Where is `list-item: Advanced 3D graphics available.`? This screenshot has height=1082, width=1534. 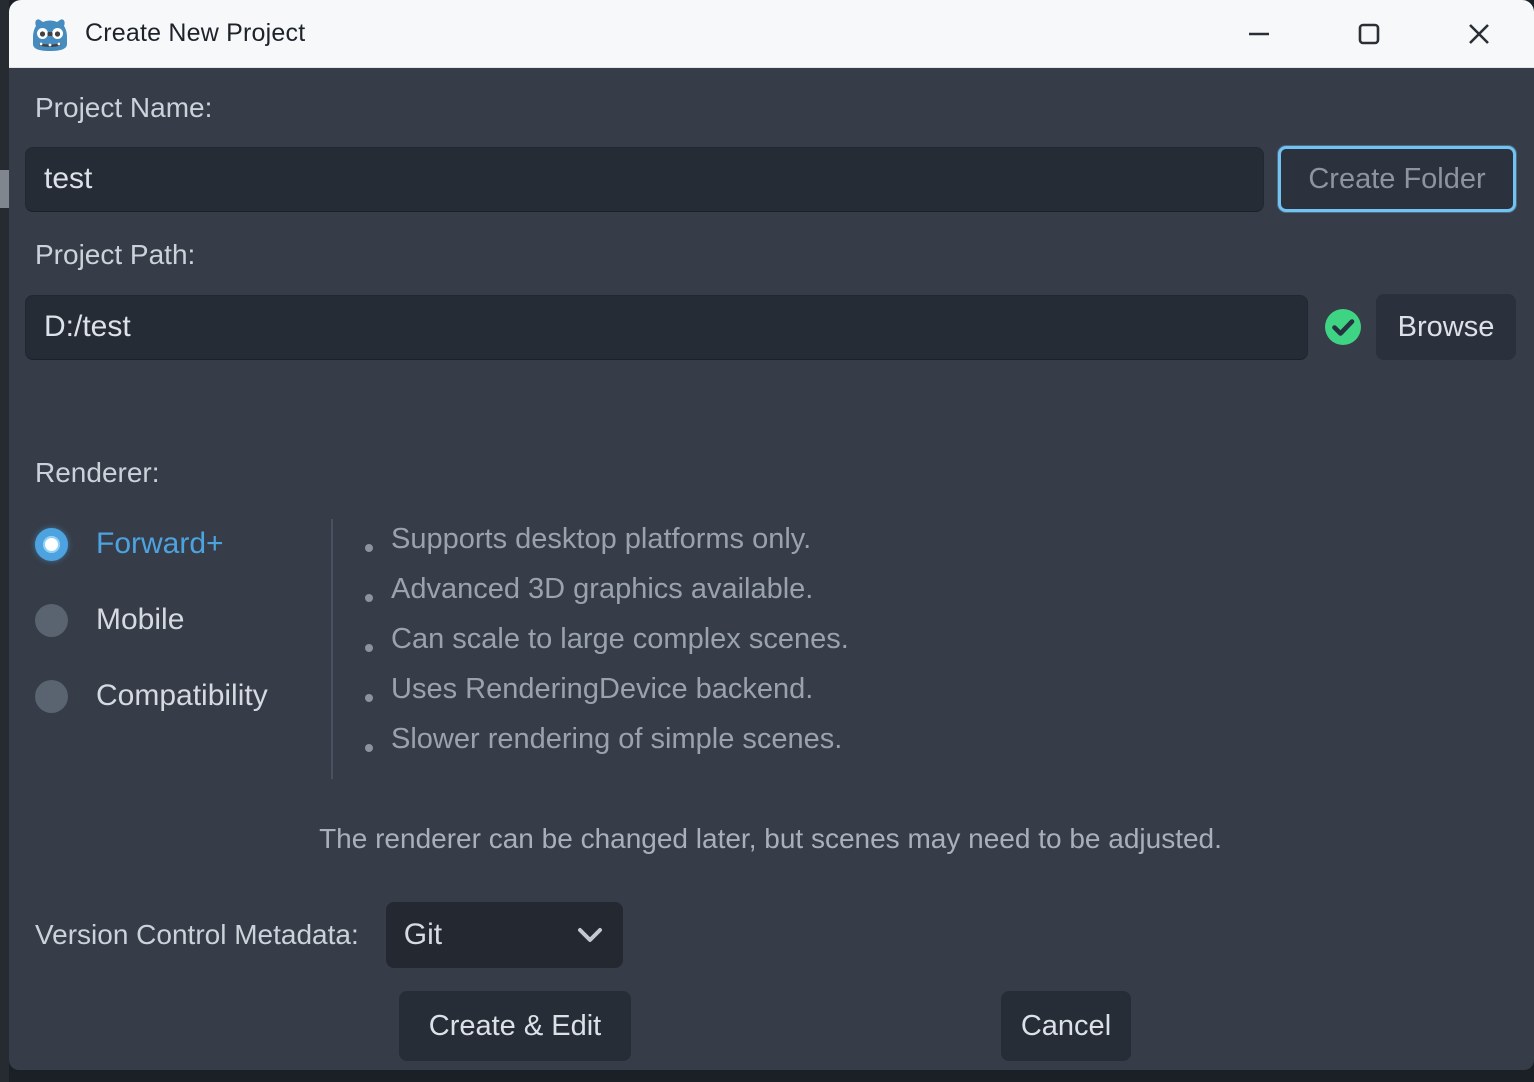 list-item: Advanced 3D graphics available. is located at coordinates (607, 598).